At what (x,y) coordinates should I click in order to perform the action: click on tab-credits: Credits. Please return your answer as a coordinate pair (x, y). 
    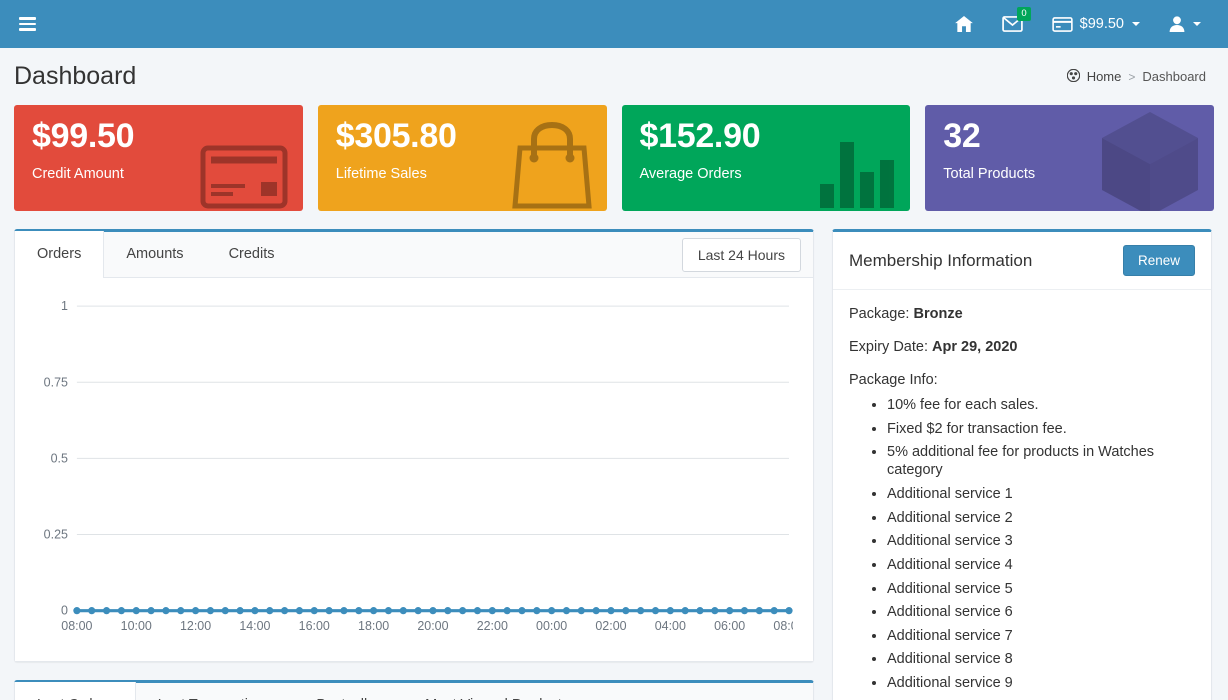
    Looking at the image, I should click on (252, 254).